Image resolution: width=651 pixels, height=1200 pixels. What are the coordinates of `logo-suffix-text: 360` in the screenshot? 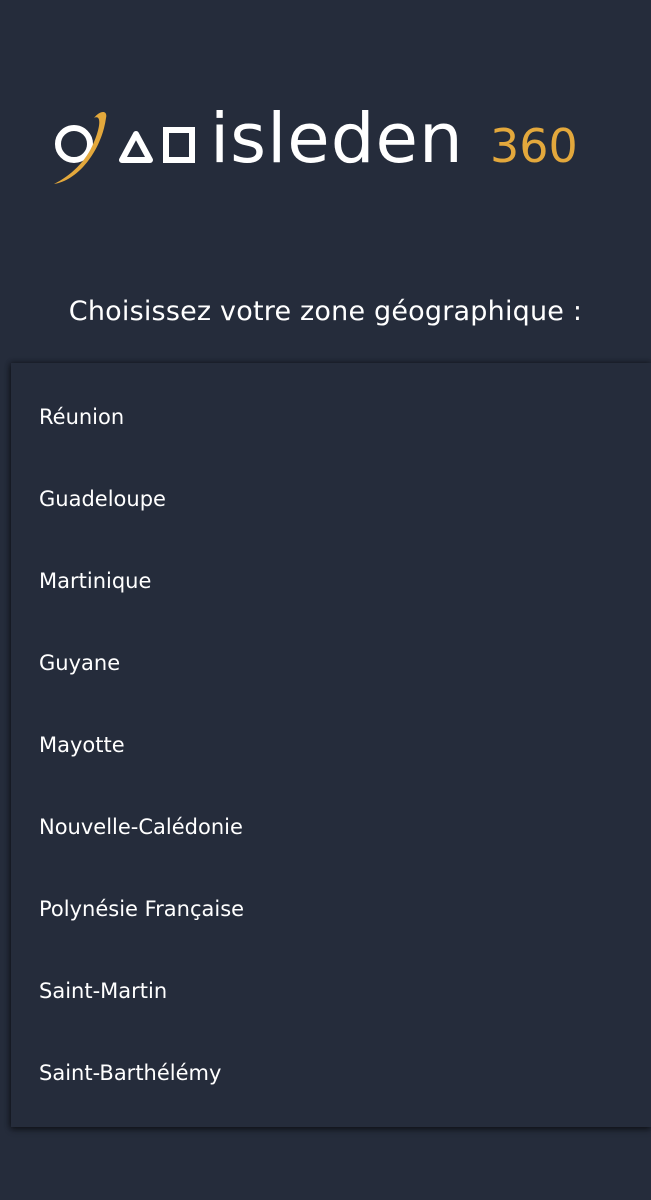 It's located at (534, 146).